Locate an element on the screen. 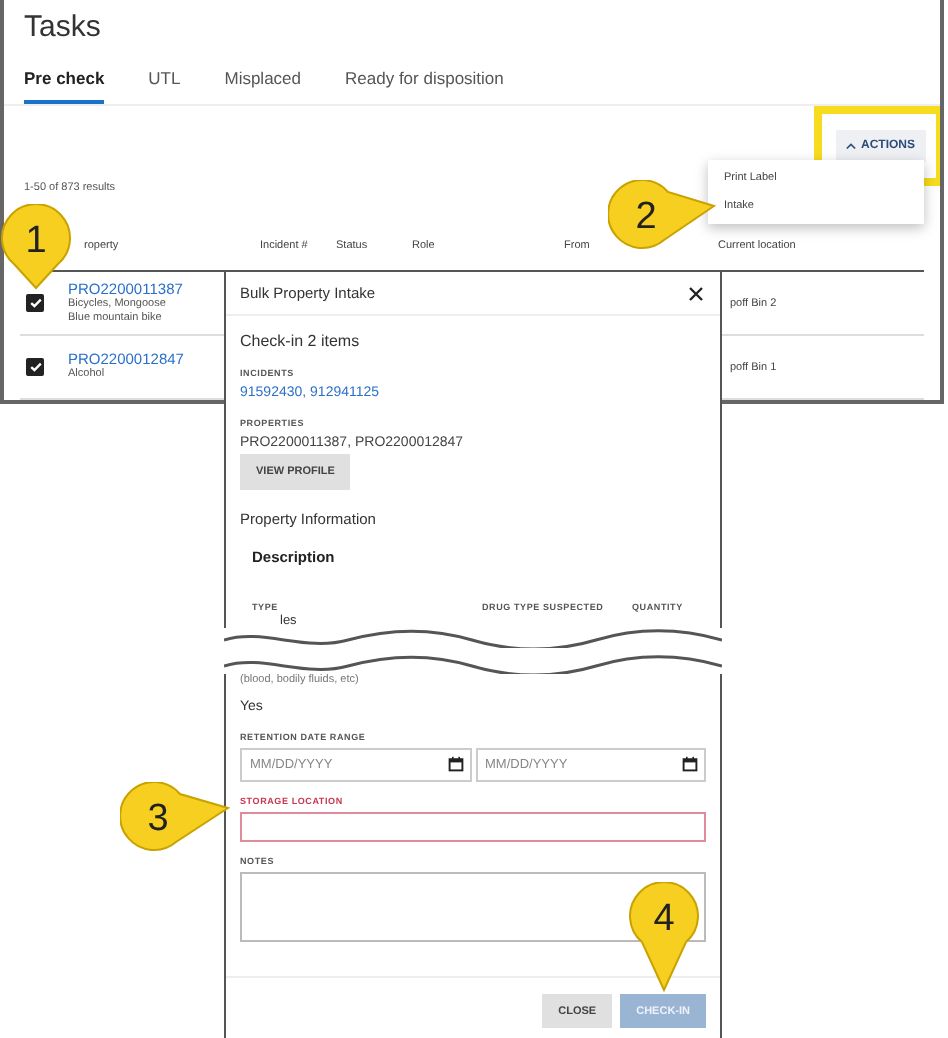  callout-pin-icon is located at coordinates (664, 937).